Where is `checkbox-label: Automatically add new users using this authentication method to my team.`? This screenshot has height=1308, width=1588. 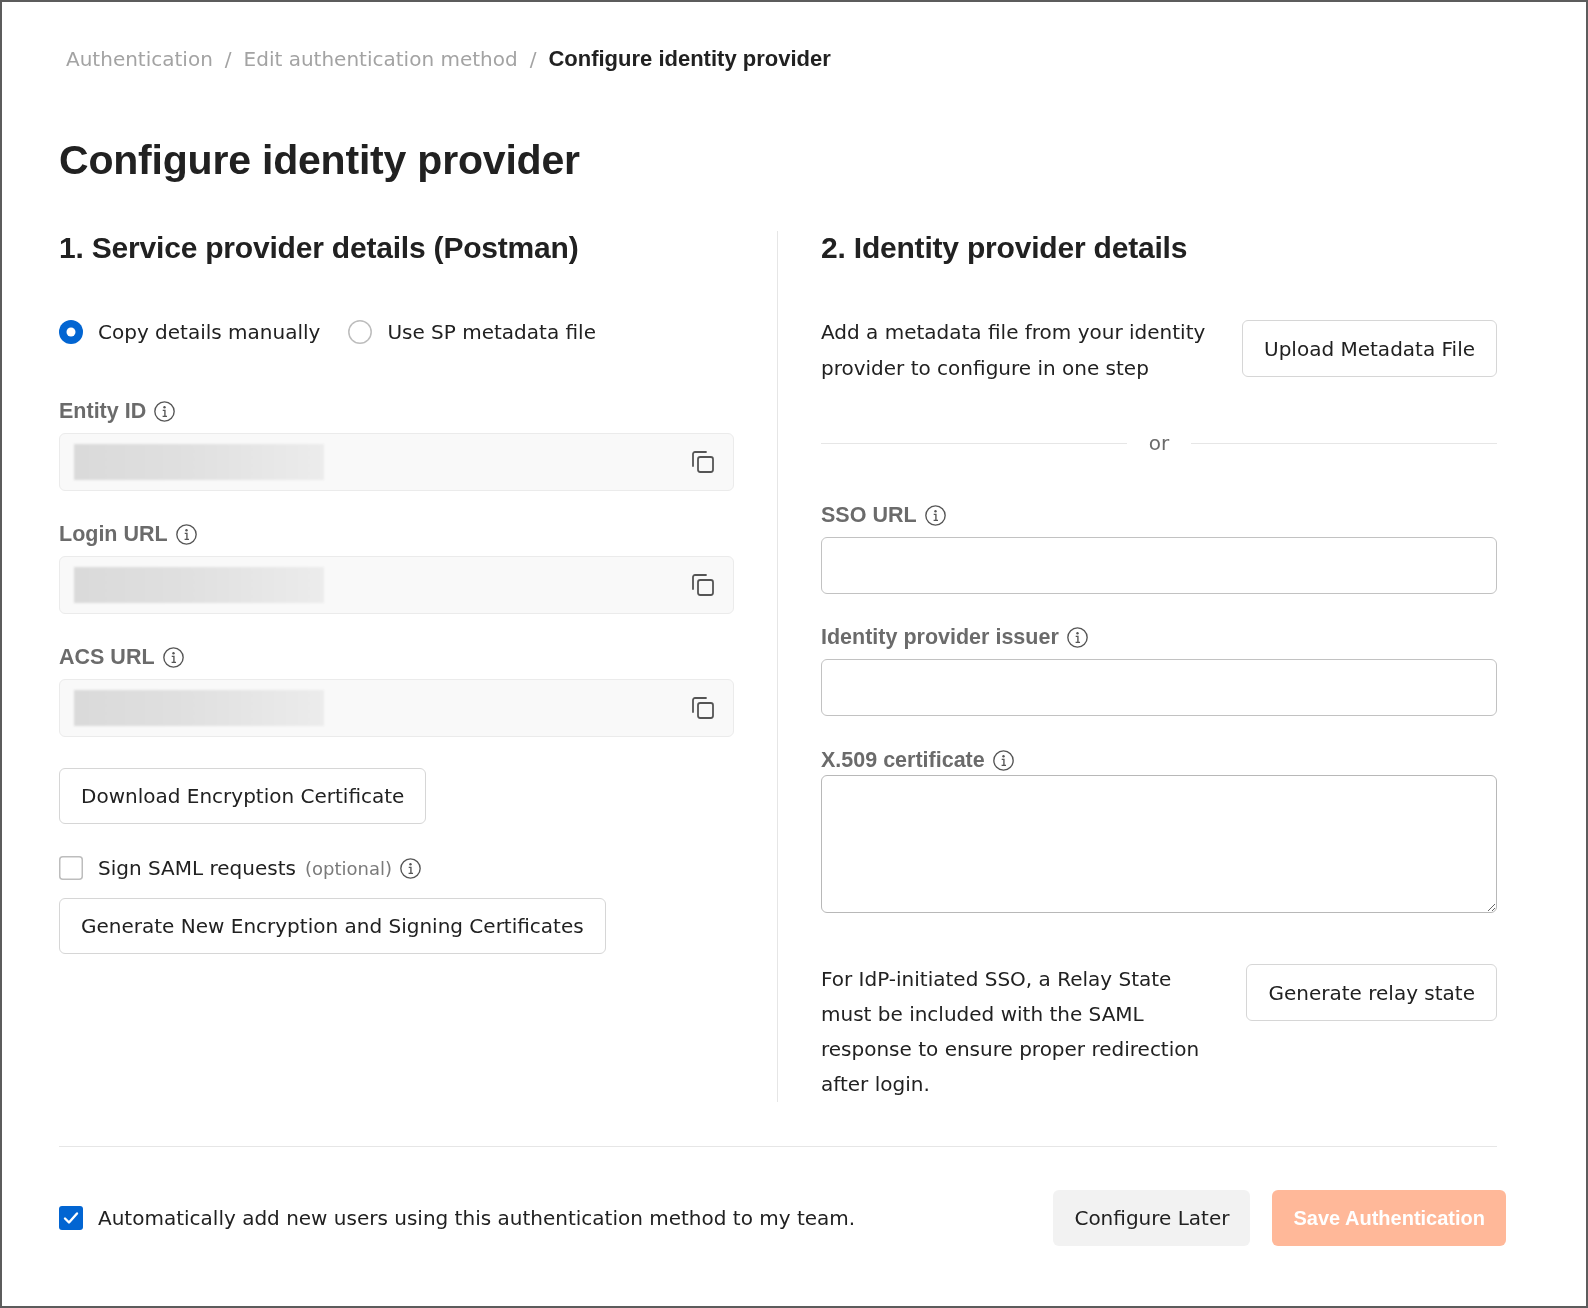
checkbox-label: Automatically add new users using this authentication method to my team. is located at coordinates (477, 1218).